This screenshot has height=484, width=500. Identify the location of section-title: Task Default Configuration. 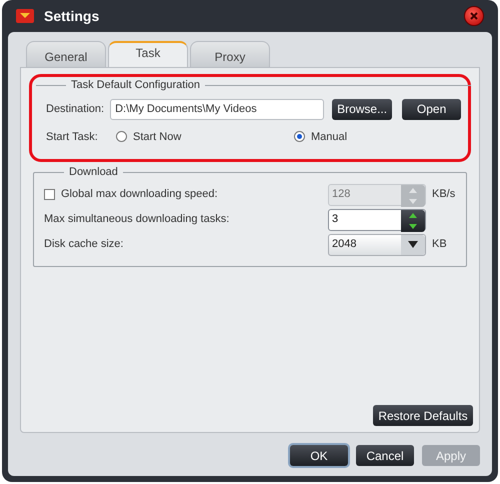
(136, 85).